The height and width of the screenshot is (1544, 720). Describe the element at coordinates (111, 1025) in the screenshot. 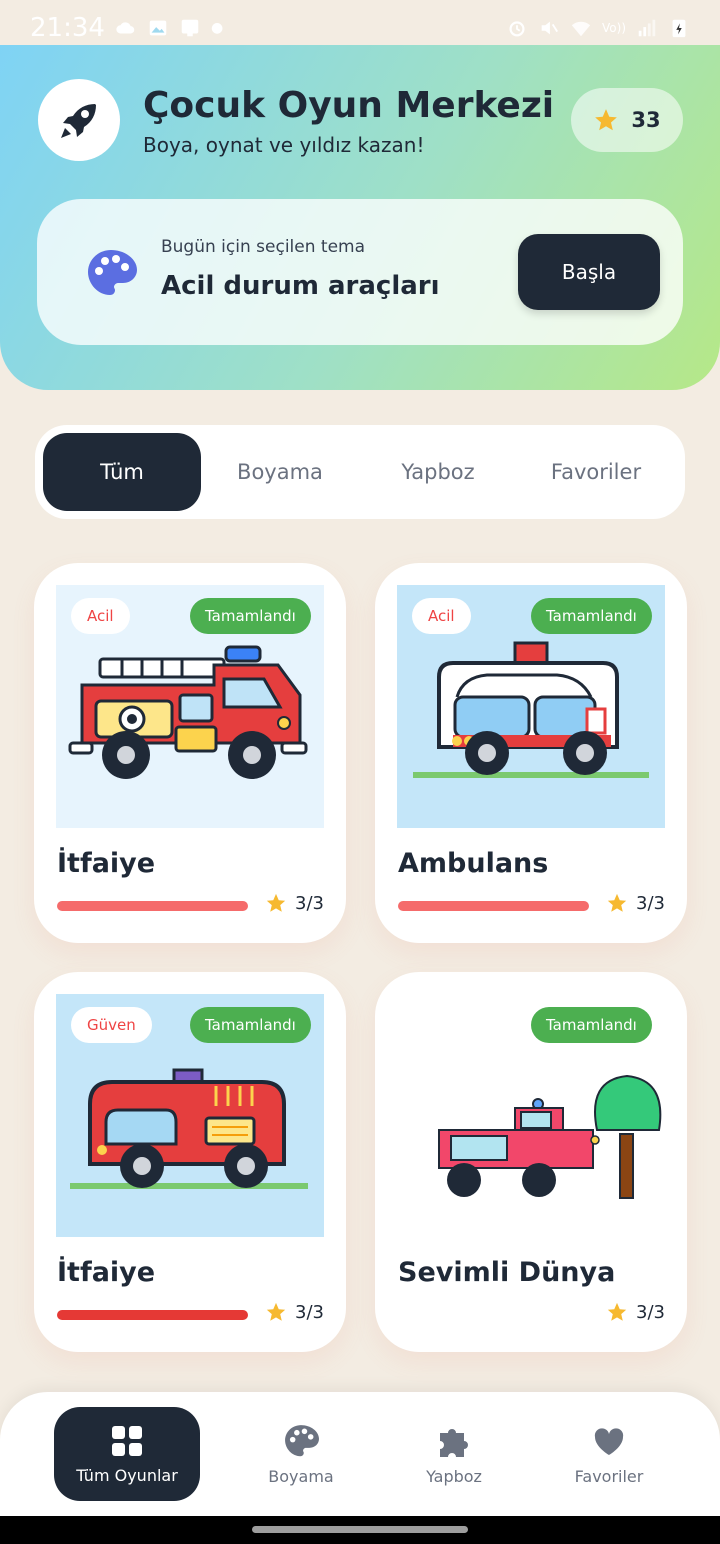

I see `category-badge: Güven` at that location.